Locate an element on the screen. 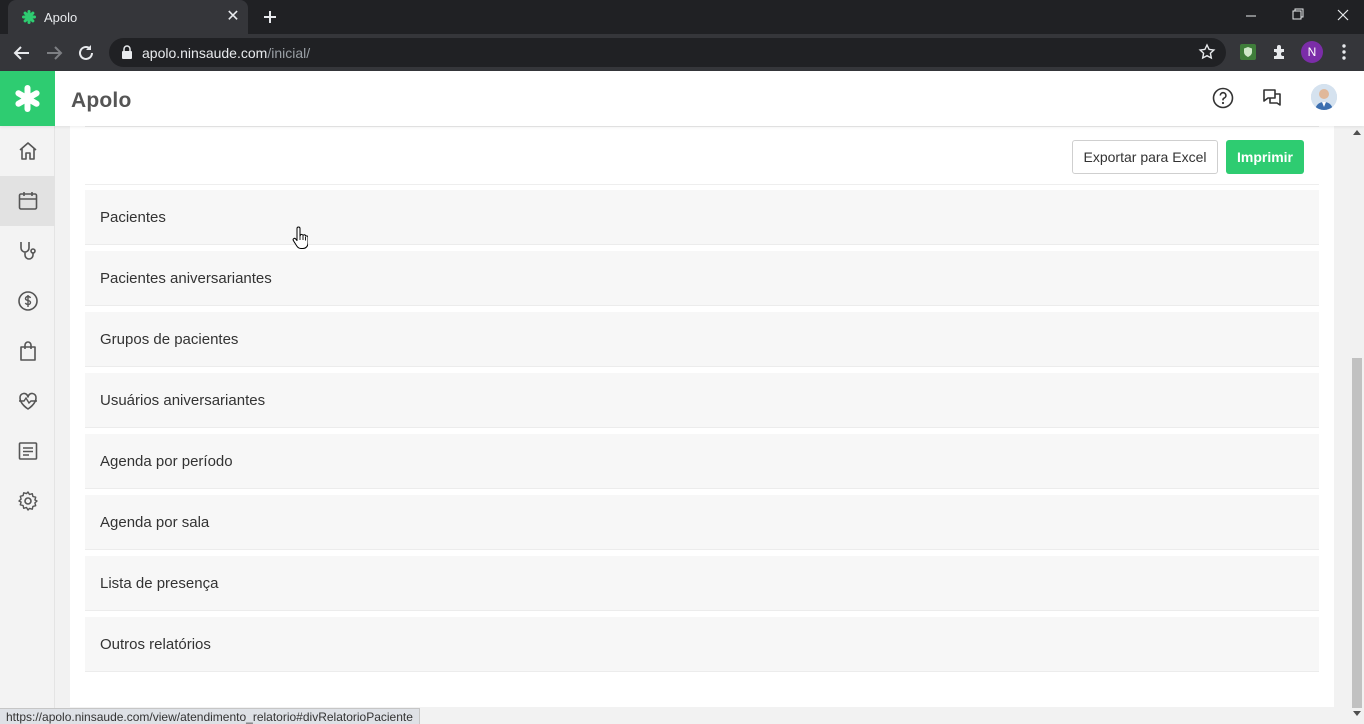 The height and width of the screenshot is (724, 1364). sidebar-item-reports is located at coordinates (27, 451).